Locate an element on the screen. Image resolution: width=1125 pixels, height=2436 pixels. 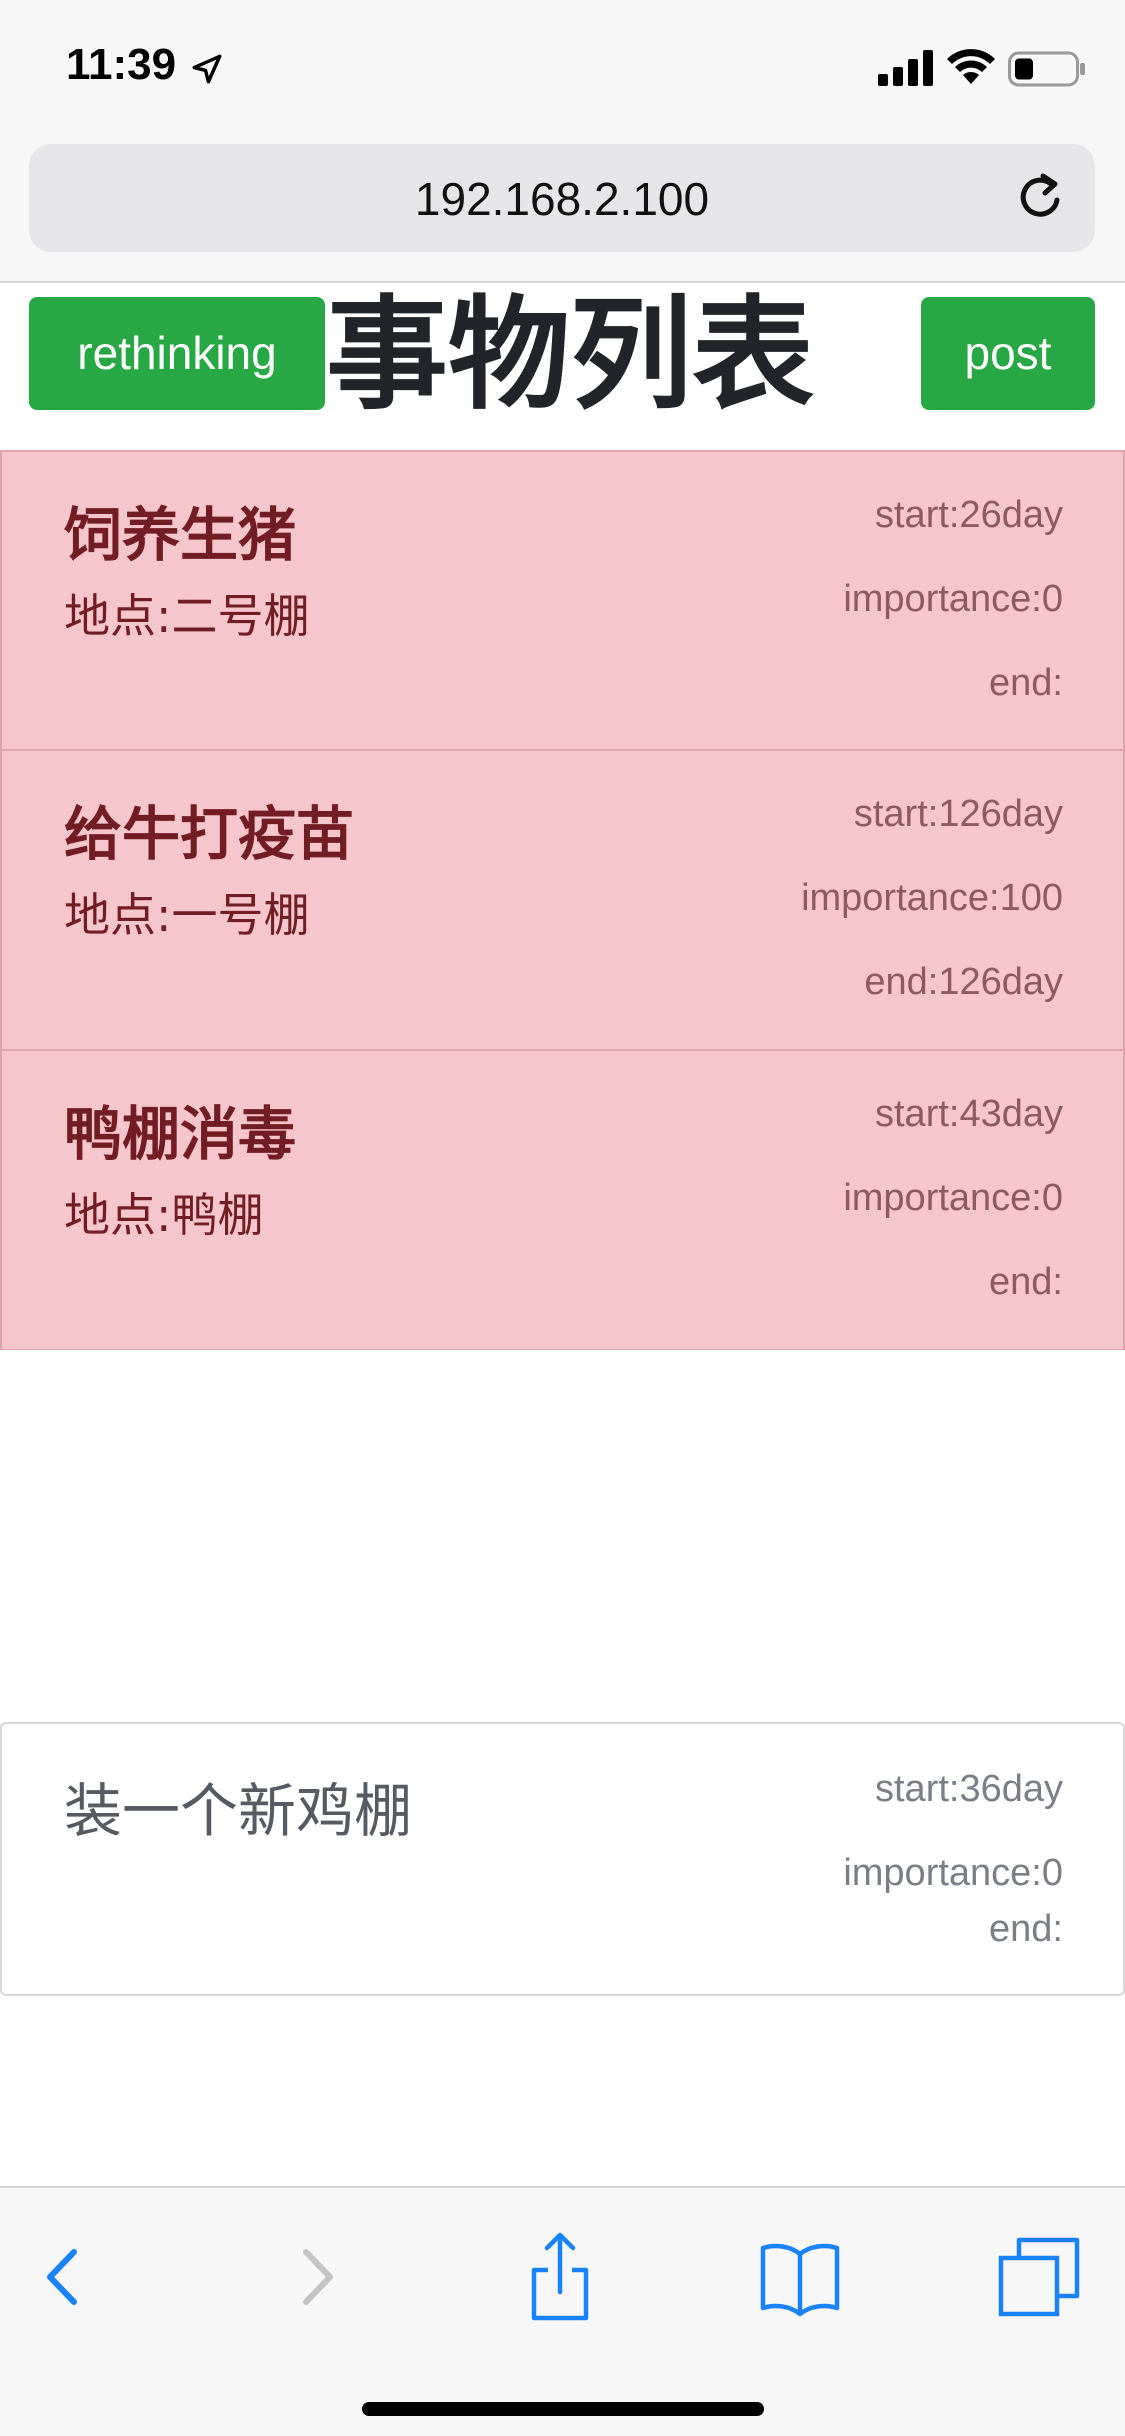
status-time: 11:39 is located at coordinates (121, 64).